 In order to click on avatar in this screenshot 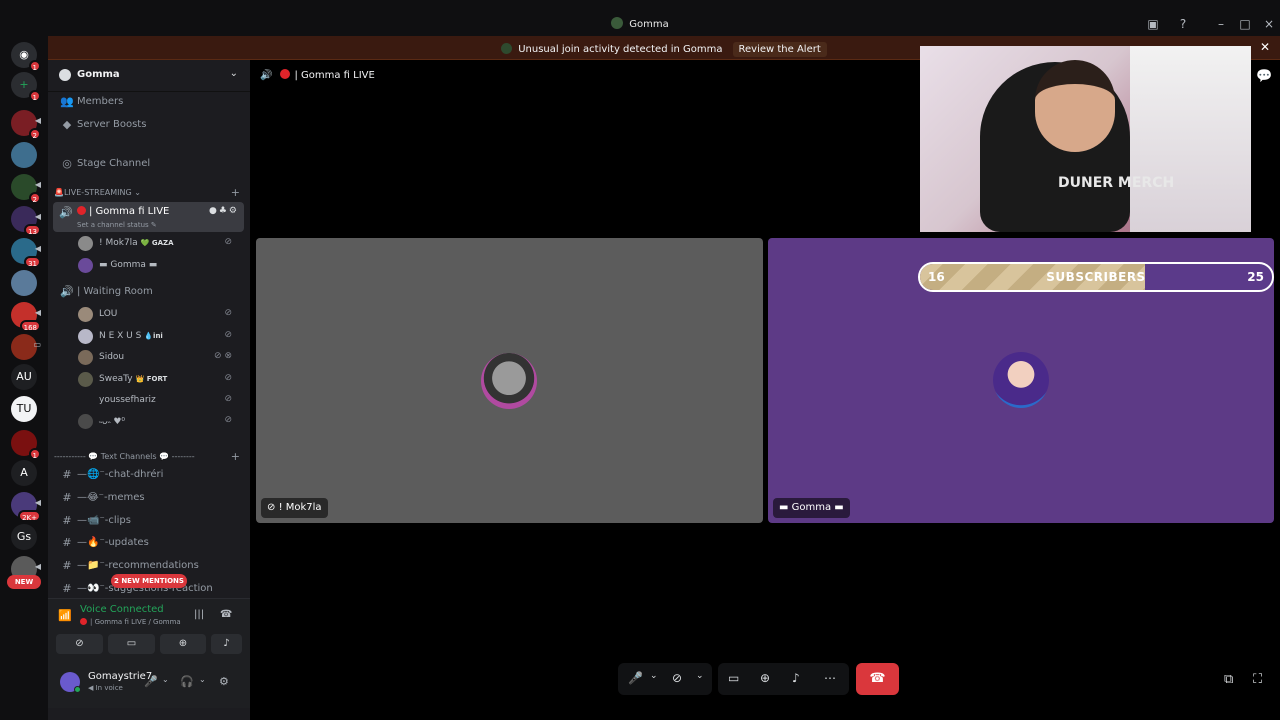, I will do `click(1021, 380)`.